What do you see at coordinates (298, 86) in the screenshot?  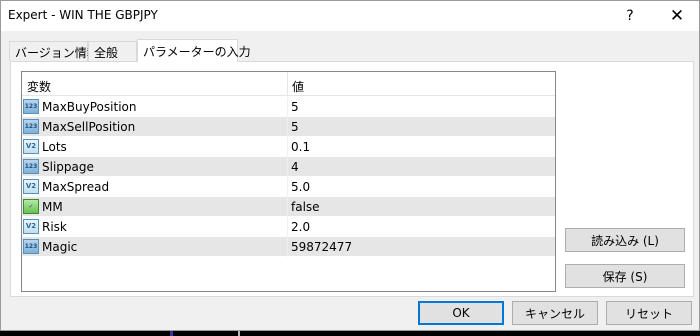 I see `column-header-value: 値` at bounding box center [298, 86].